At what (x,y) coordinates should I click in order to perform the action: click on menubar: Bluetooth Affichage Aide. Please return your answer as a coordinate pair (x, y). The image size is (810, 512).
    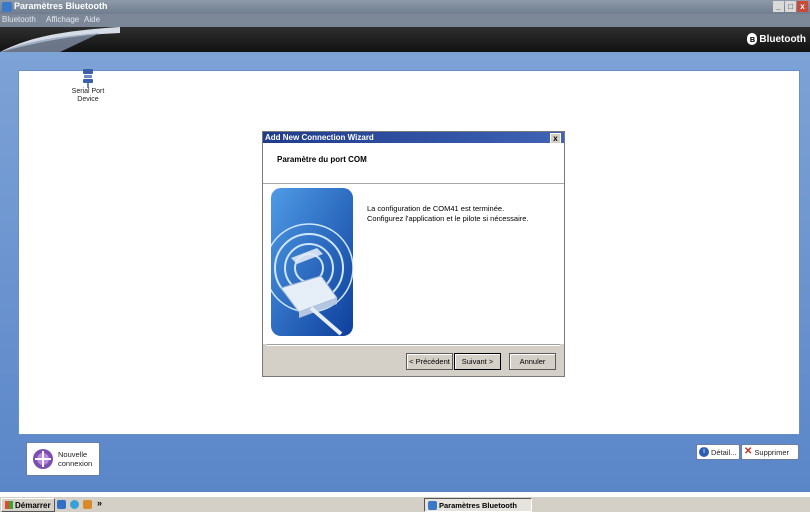
    Looking at the image, I should click on (405, 20).